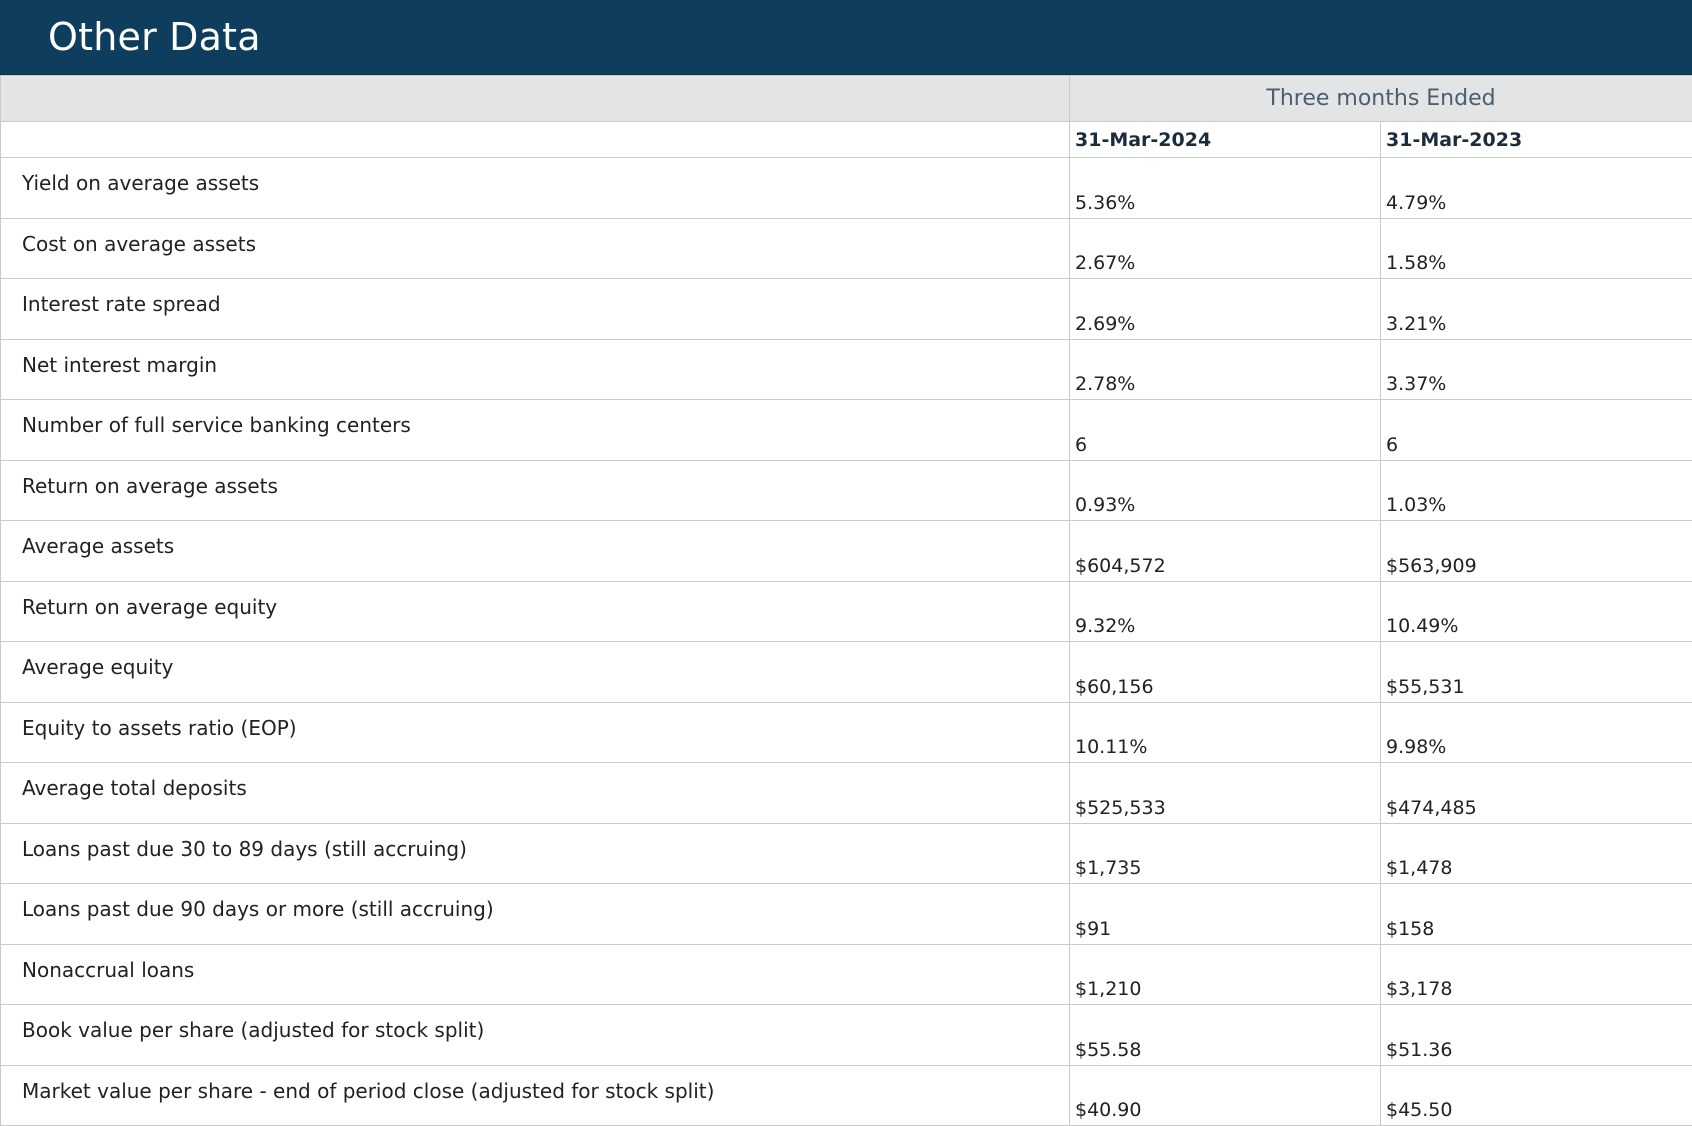 This screenshot has height=1126, width=1692. I want to click on table-row: Average equity$60,156$55,531, so click(846, 672).